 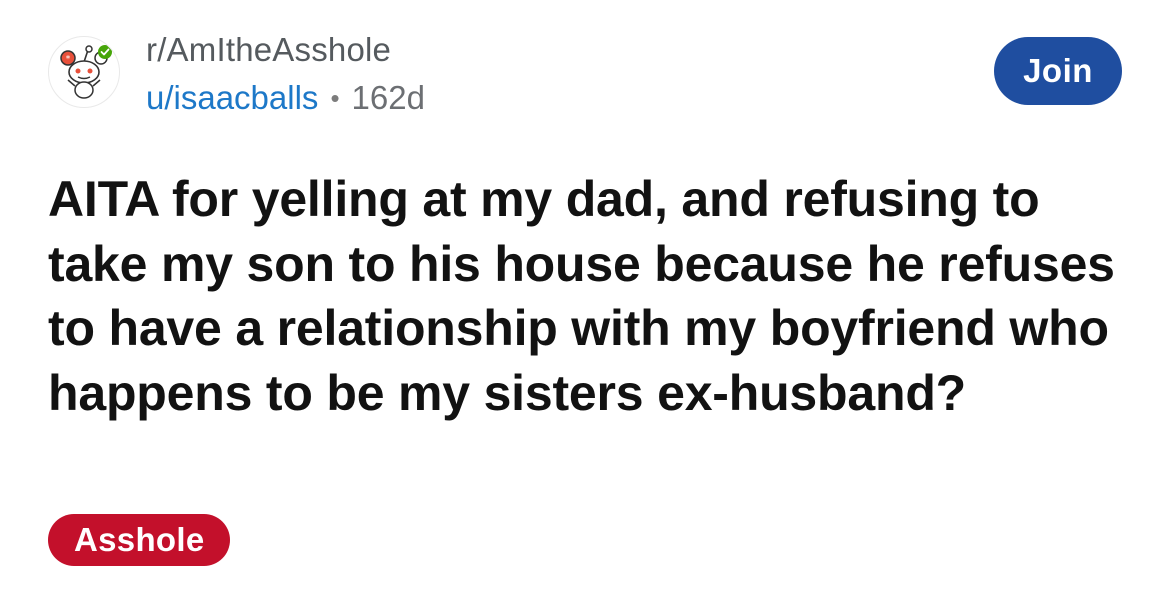 I want to click on post-flair-badge: Asshole, so click(x=139, y=540).